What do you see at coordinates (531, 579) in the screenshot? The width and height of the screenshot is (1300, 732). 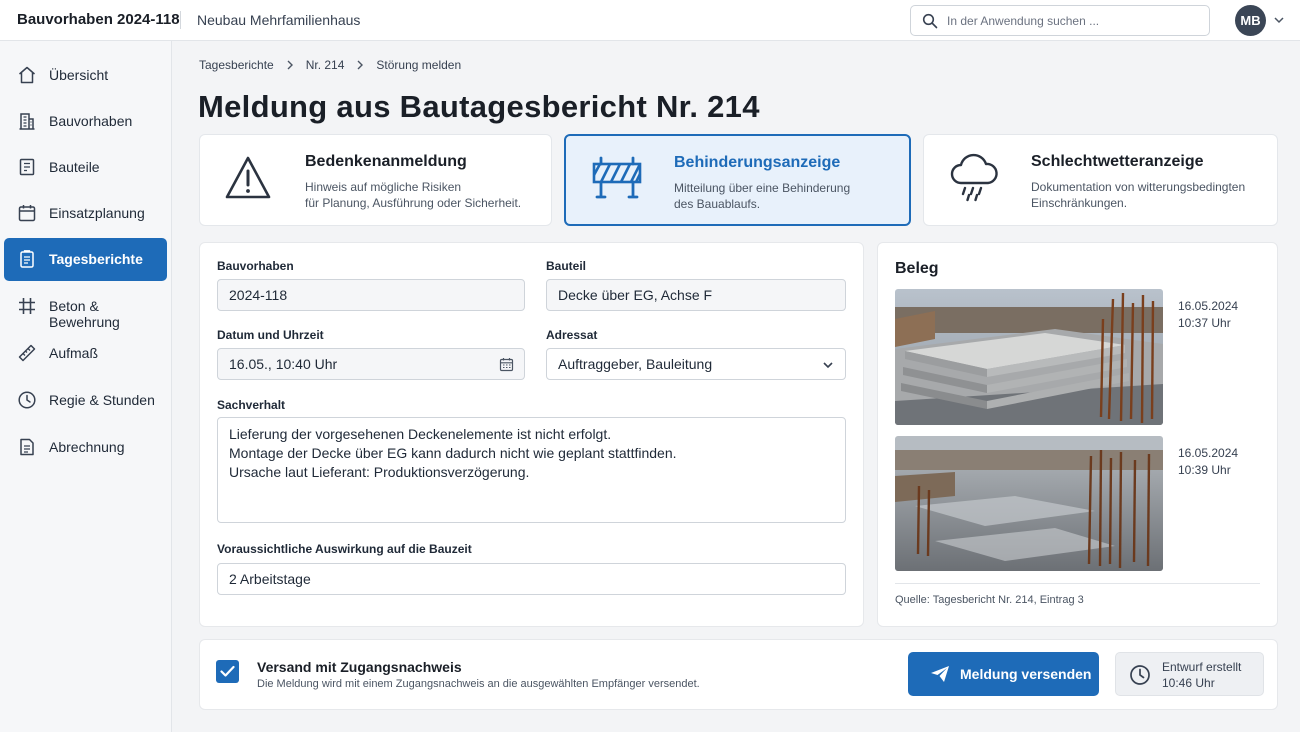 I see `auswirkung-field: 2 Arbeitstage` at bounding box center [531, 579].